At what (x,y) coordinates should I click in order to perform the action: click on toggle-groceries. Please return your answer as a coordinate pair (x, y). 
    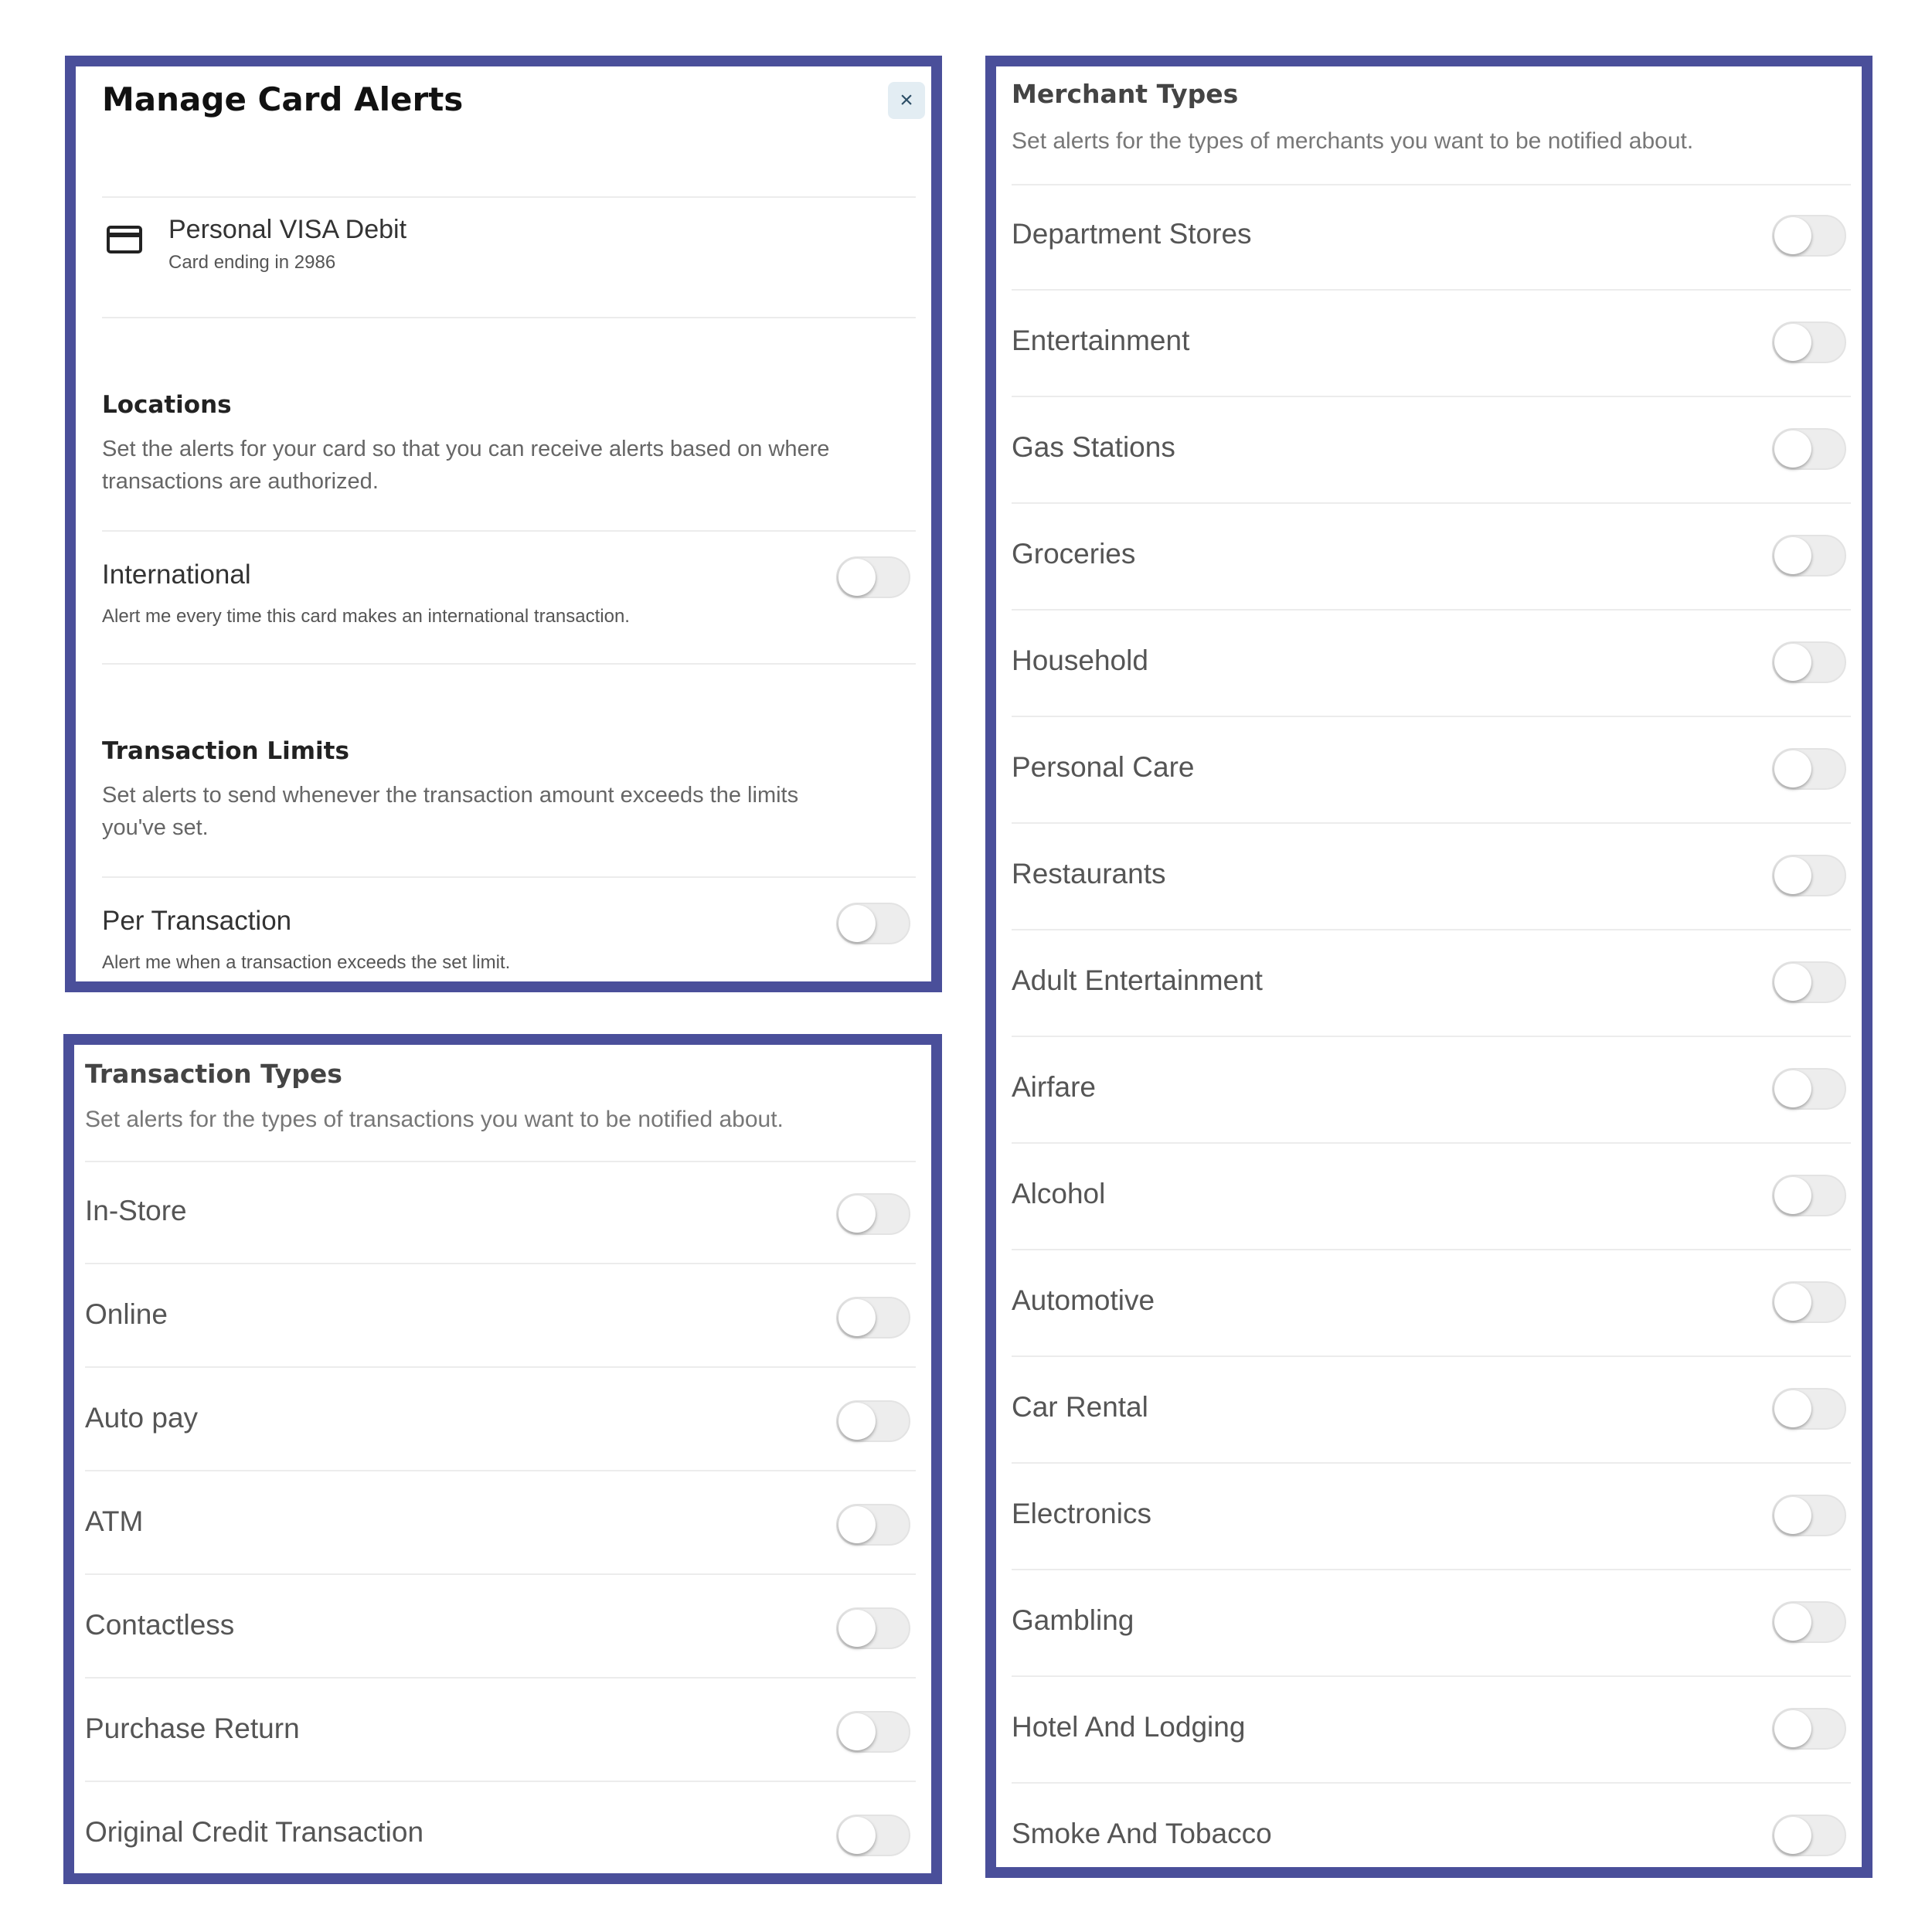
    Looking at the image, I should click on (1809, 556).